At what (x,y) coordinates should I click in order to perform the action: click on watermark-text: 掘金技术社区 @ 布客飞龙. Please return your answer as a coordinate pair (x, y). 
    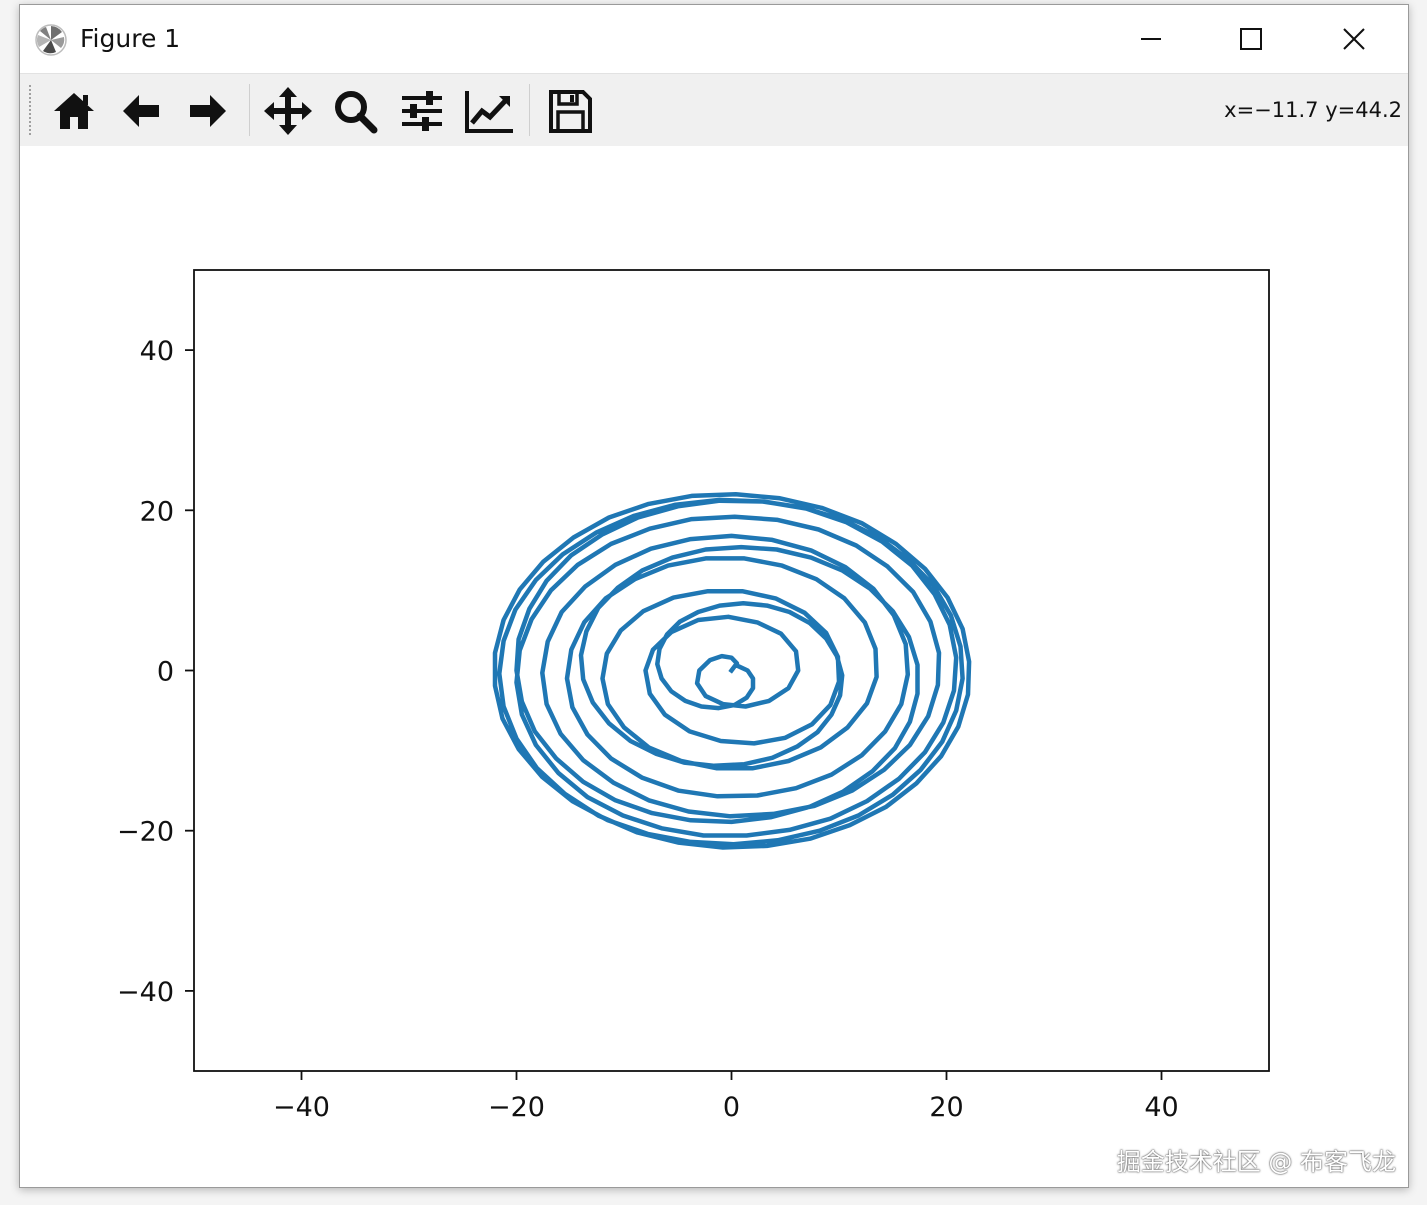
    Looking at the image, I should click on (1256, 1162).